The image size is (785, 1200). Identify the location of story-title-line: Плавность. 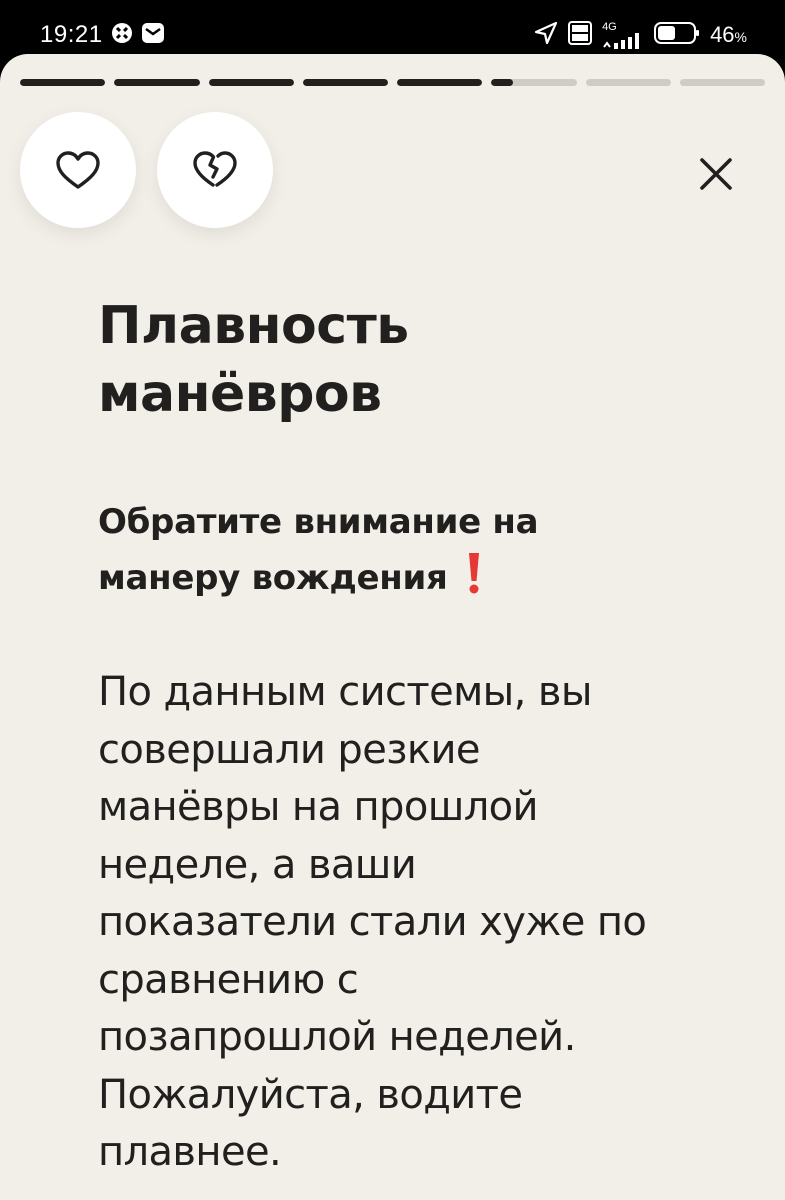
(253, 326).